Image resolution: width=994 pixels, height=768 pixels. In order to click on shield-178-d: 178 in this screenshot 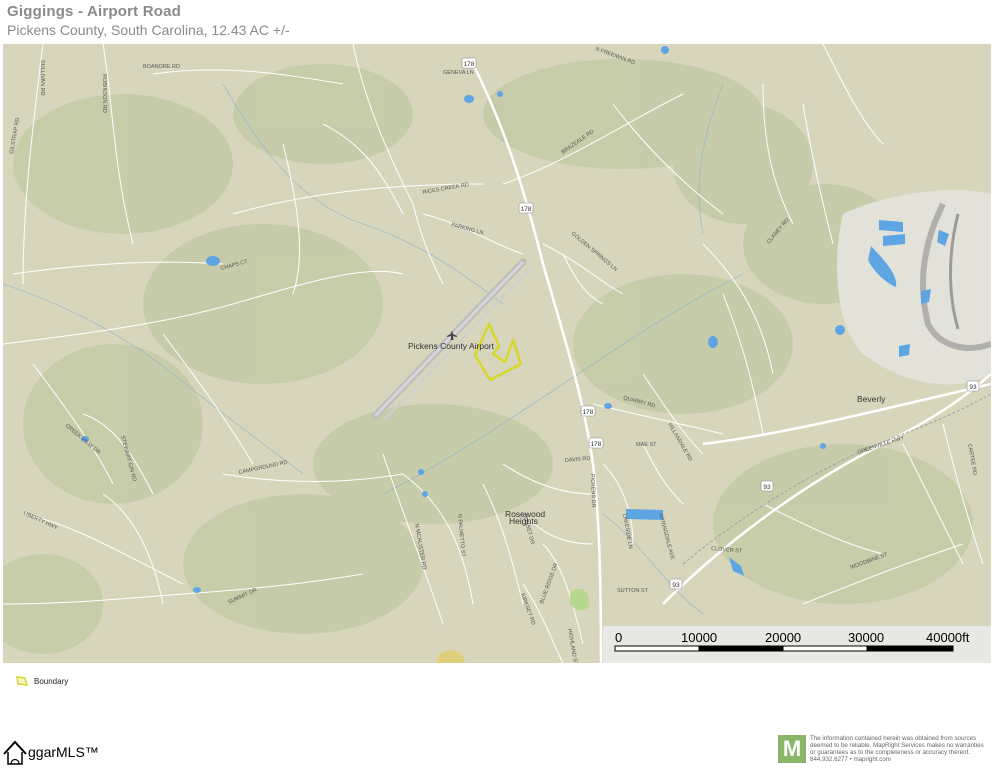, I will do `click(596, 444)`.